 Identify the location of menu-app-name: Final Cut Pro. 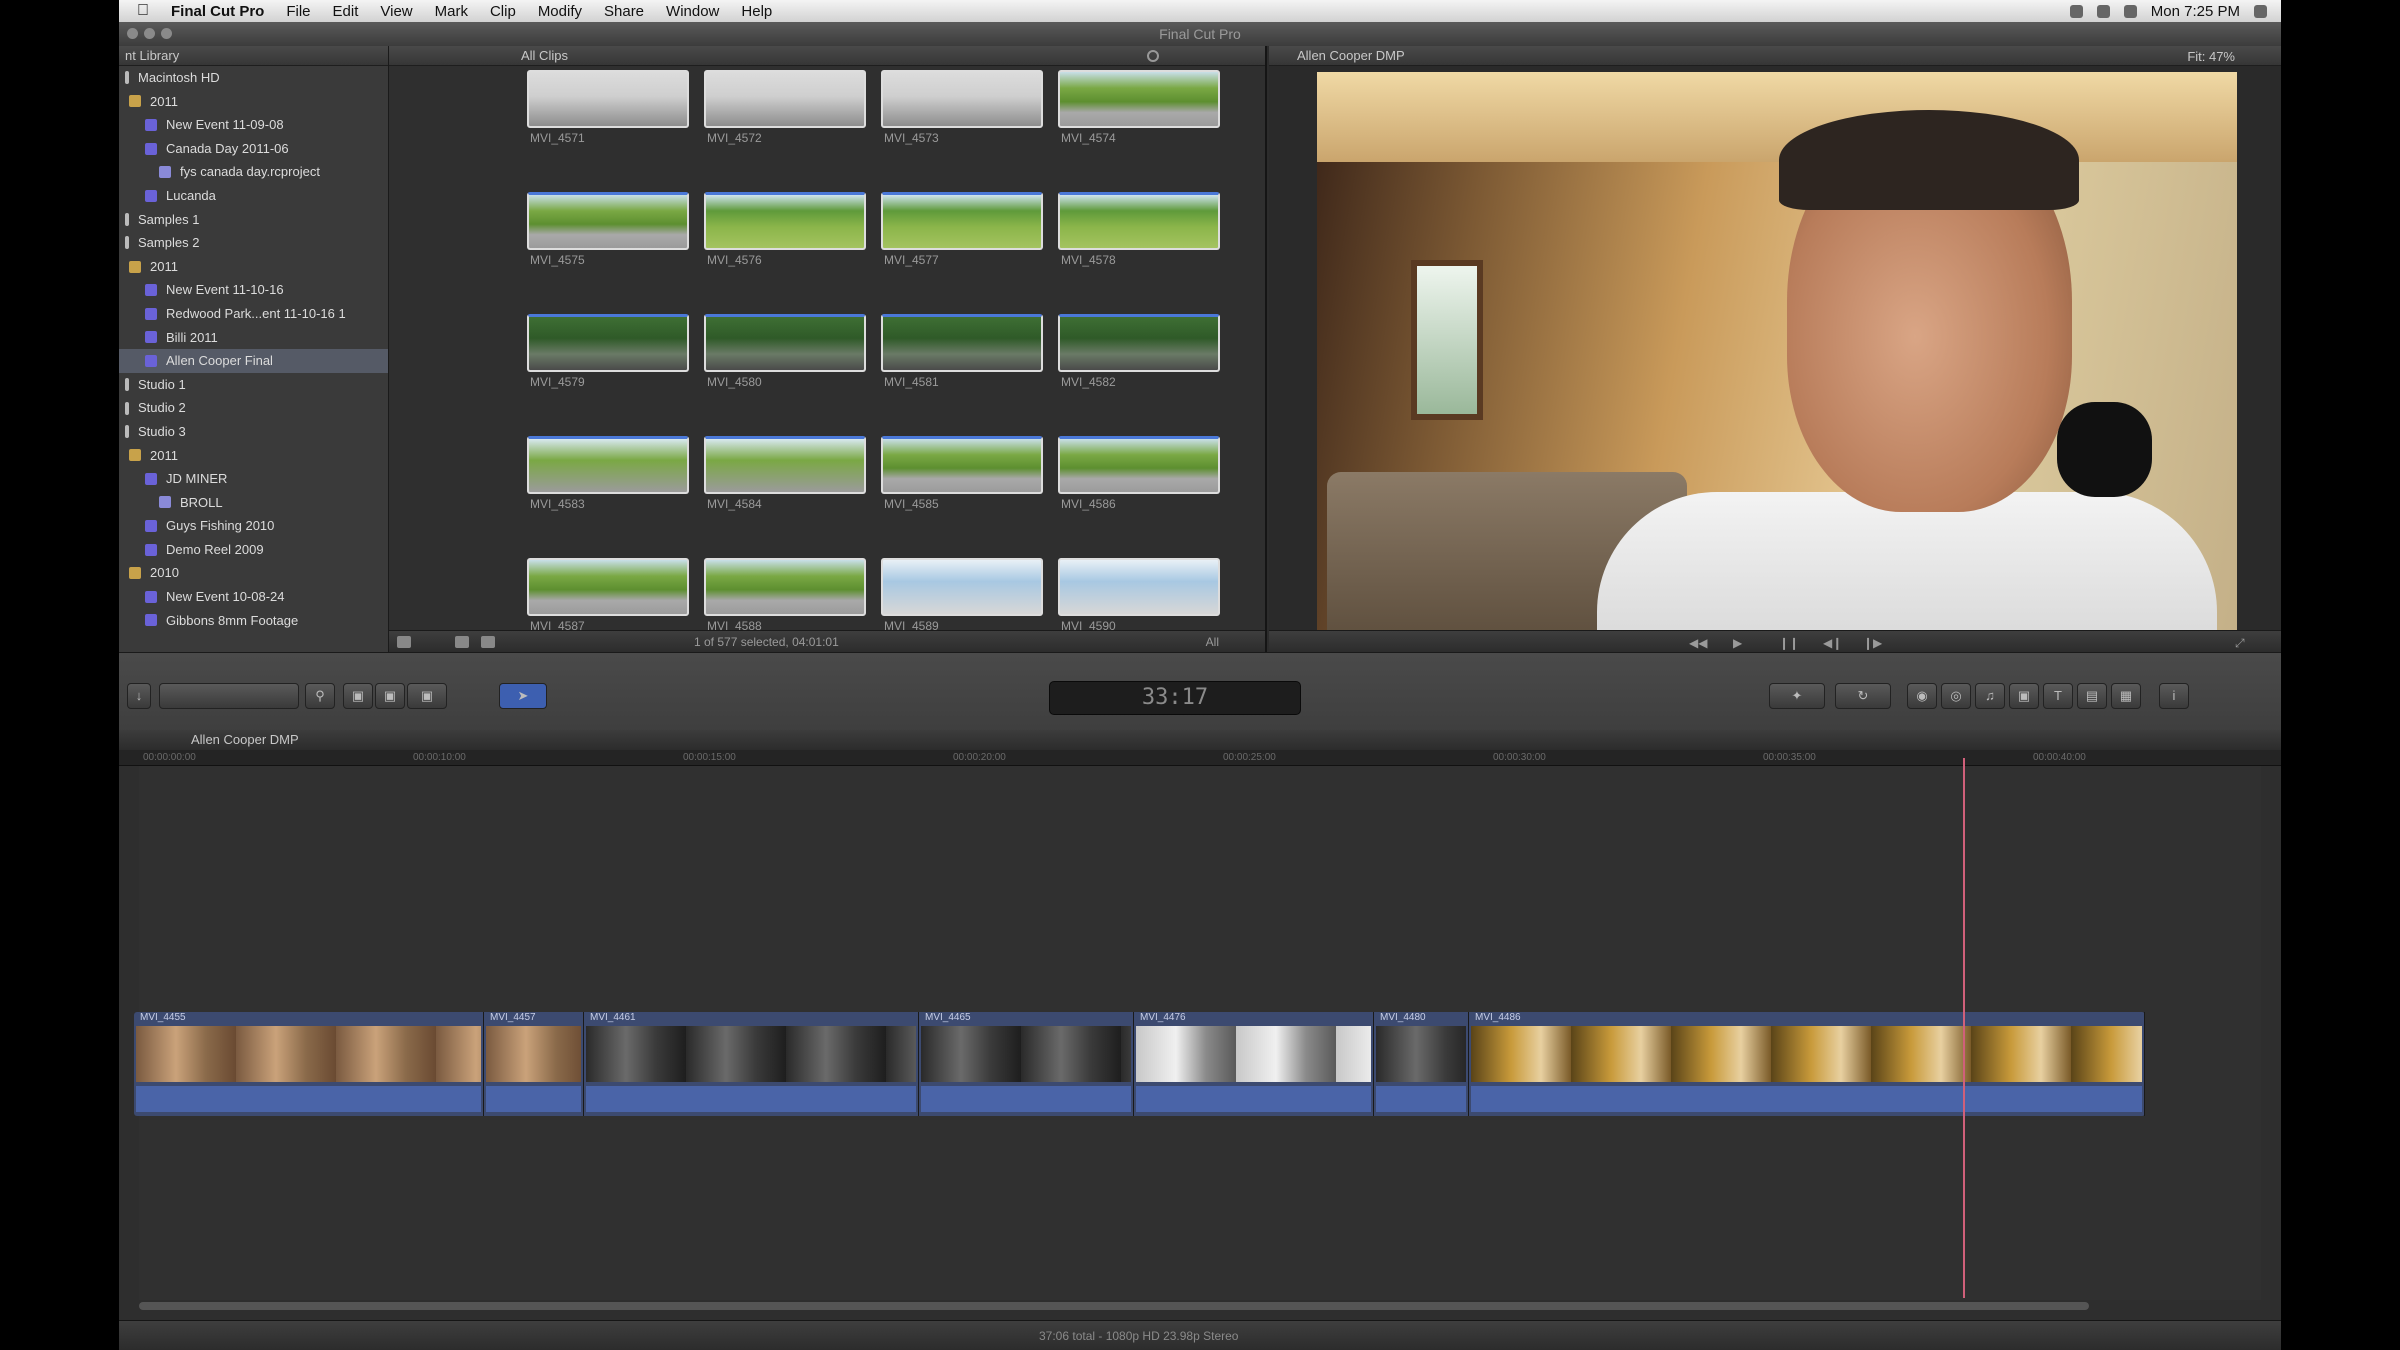
(217, 11).